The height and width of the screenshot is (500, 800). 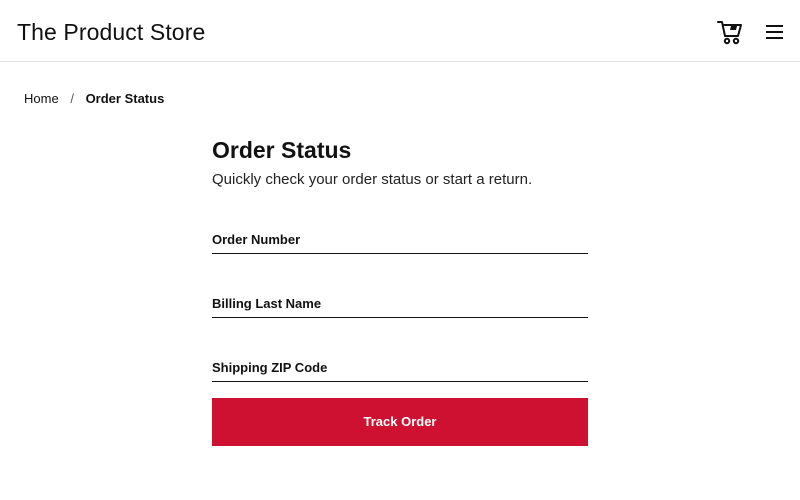 I want to click on shipping-zip-field: Shipping ZIP Code, so click(x=400, y=369).